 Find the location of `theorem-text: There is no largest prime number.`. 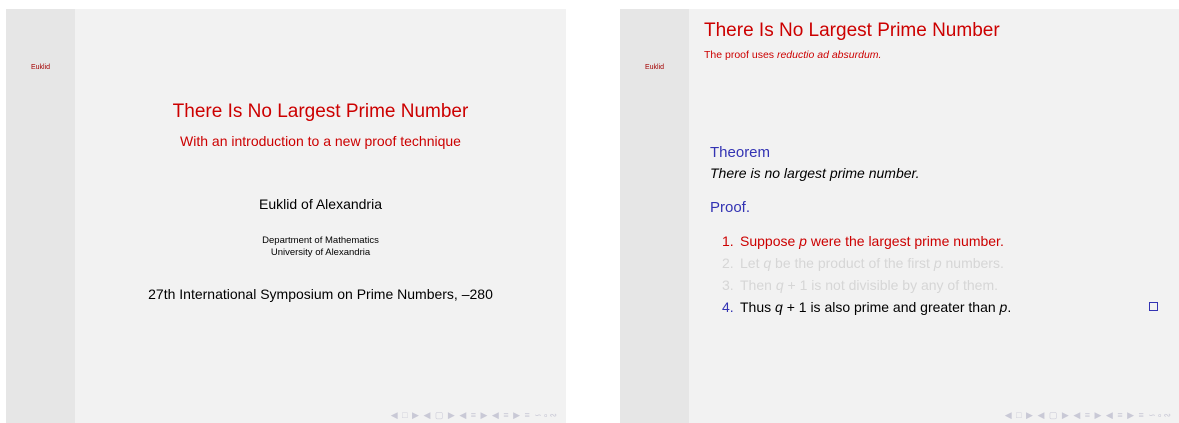

theorem-text: There is no largest prime number. is located at coordinates (815, 173).